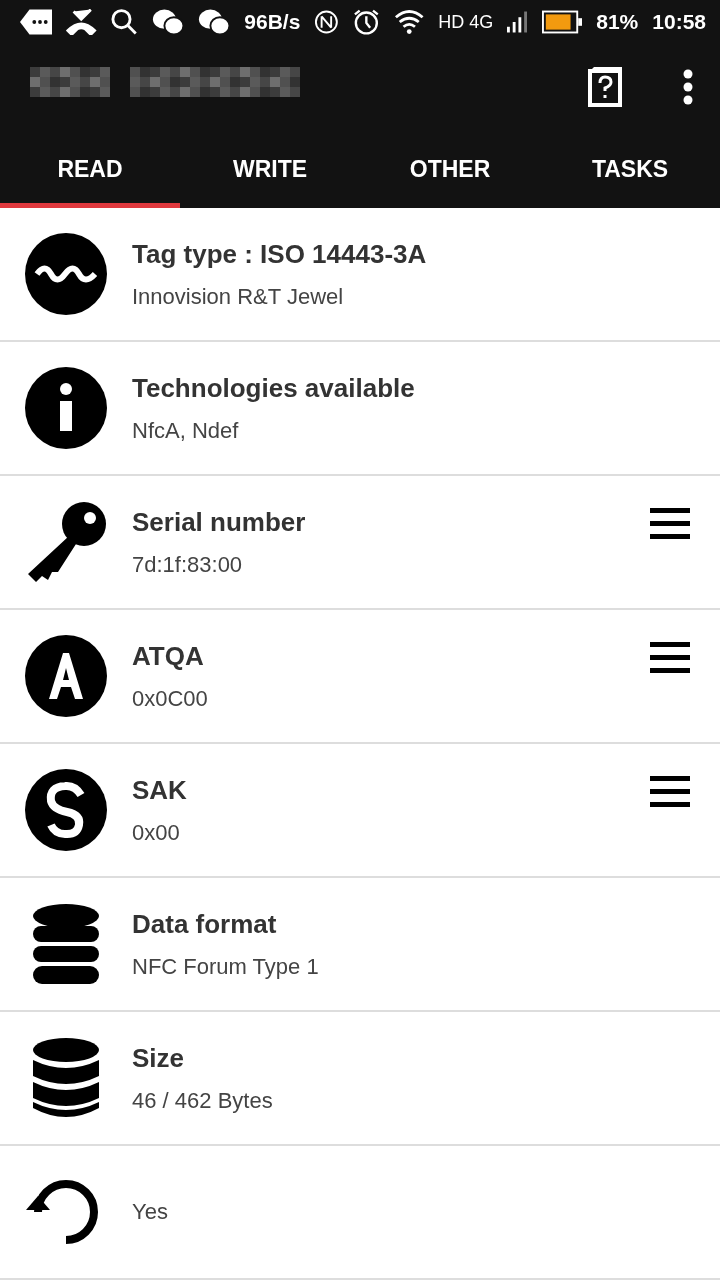 The width and height of the screenshot is (720, 1280). Describe the element at coordinates (186, 430) in the screenshot. I see `row-value: NfcA, Ndef` at that location.